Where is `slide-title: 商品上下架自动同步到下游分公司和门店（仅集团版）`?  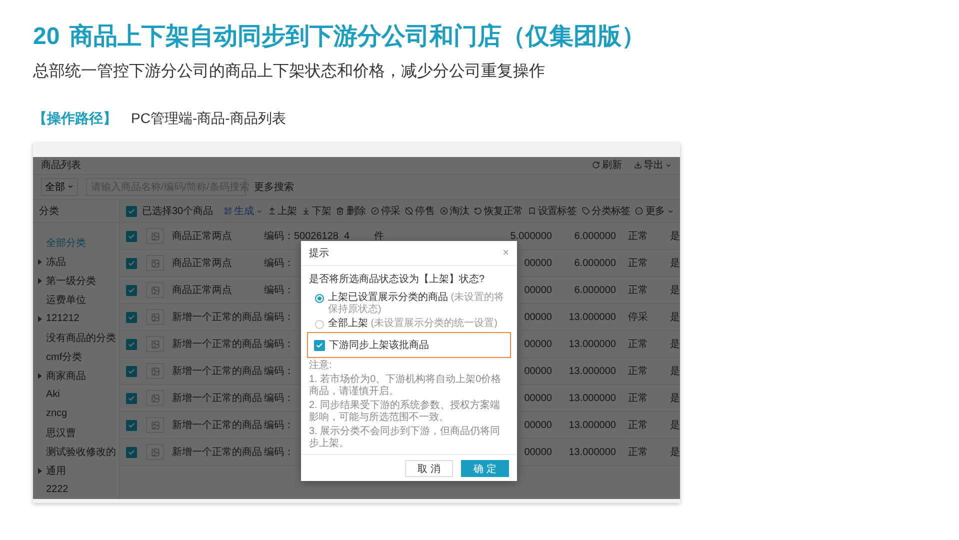
slide-title: 商品上下架自动同步到下游分公司和门店（仅集团版） is located at coordinates (358, 37).